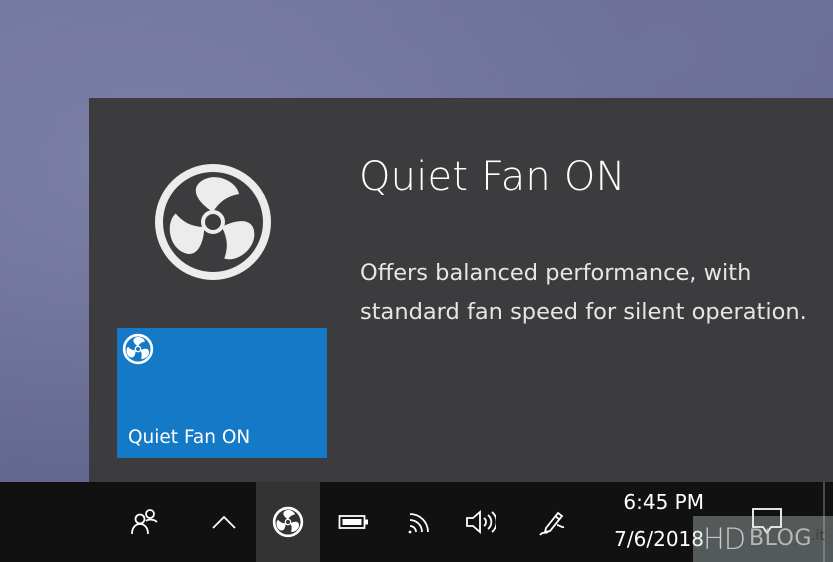 This screenshot has width=833, height=562. I want to click on volume-button, so click(480, 522).